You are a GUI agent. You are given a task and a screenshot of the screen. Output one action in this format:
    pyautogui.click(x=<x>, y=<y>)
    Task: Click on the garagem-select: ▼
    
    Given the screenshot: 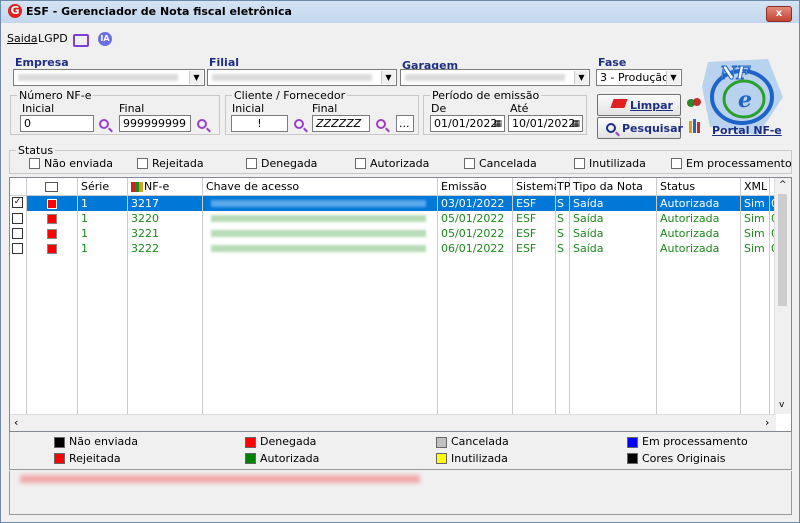 What is the action you would take?
    pyautogui.click(x=495, y=77)
    